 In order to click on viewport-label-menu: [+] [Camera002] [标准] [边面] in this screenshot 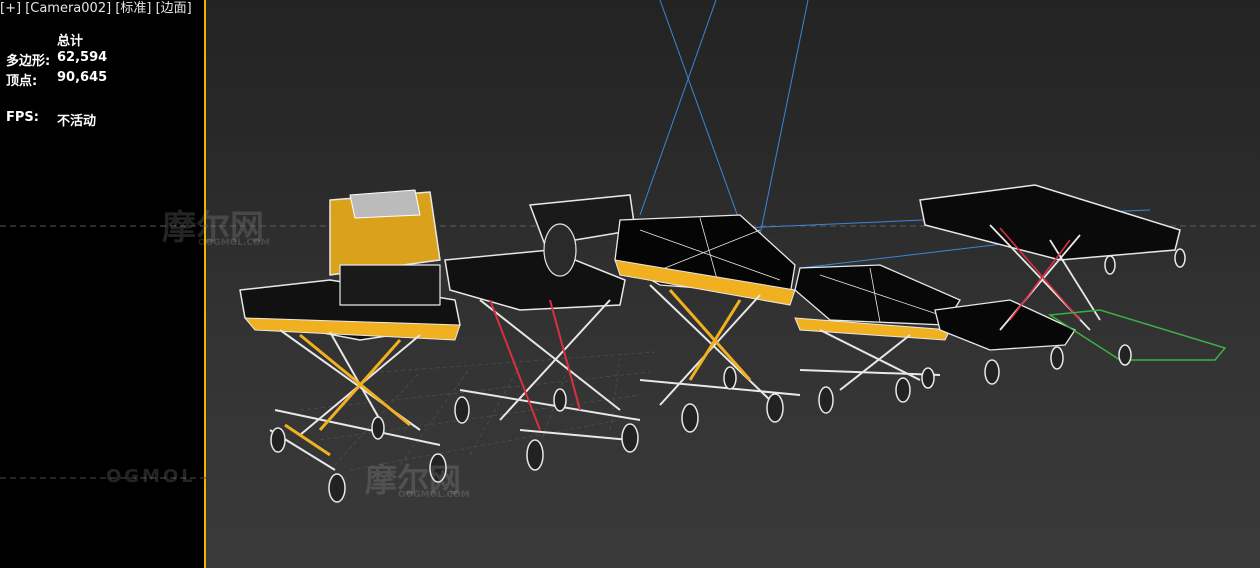, I will do `click(96, 9)`.